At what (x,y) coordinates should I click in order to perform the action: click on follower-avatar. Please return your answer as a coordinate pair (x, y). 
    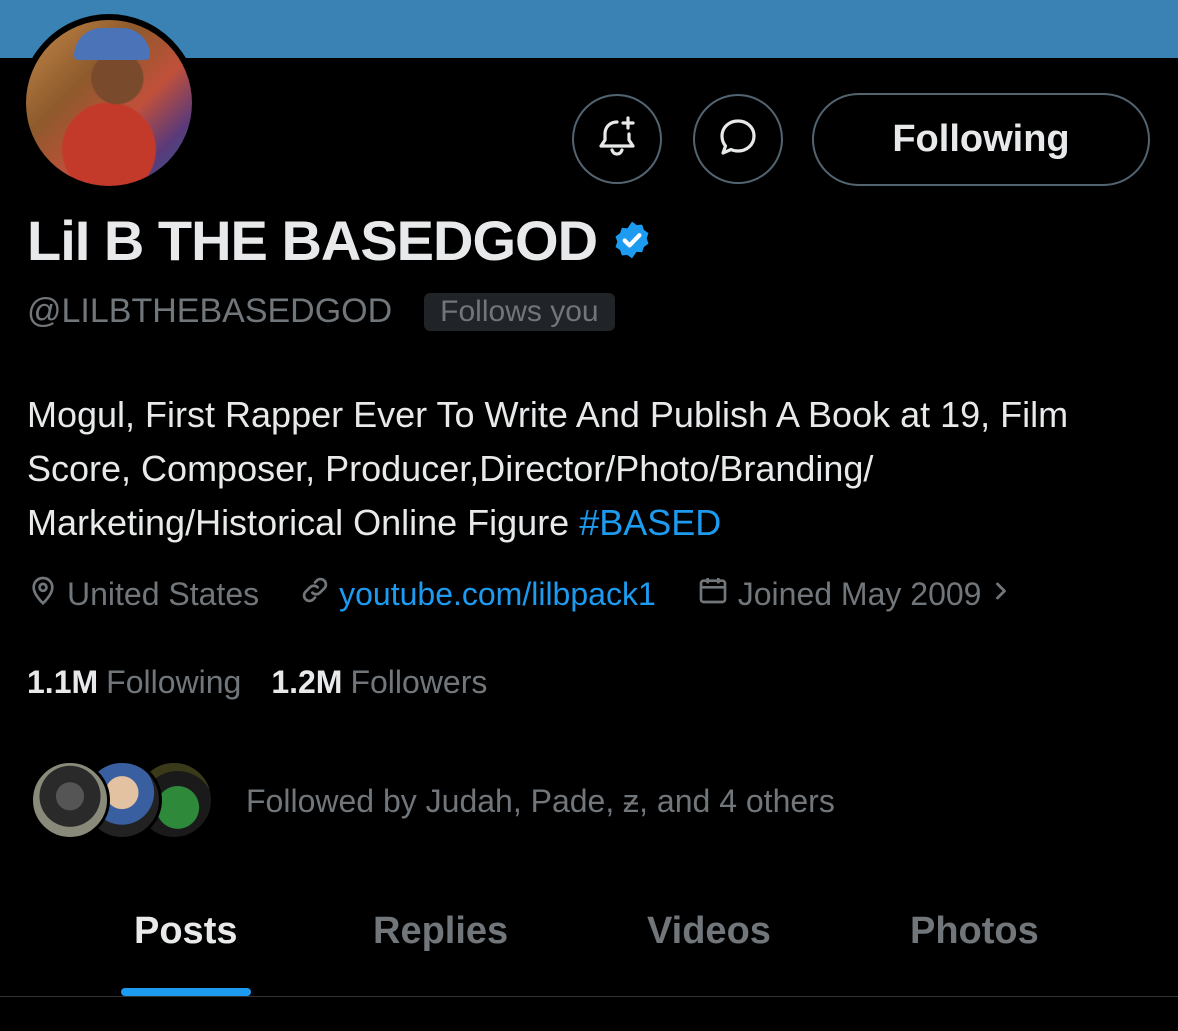
    Looking at the image, I should click on (70, 800).